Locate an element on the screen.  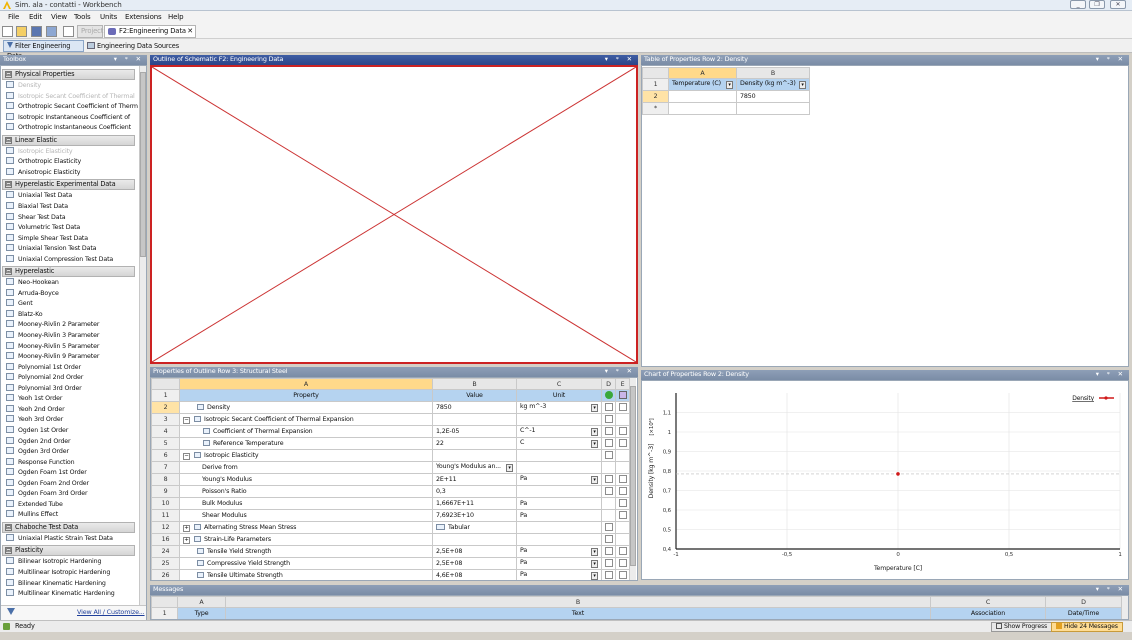
minimize-button: _ is located at coordinates (1078, 4).